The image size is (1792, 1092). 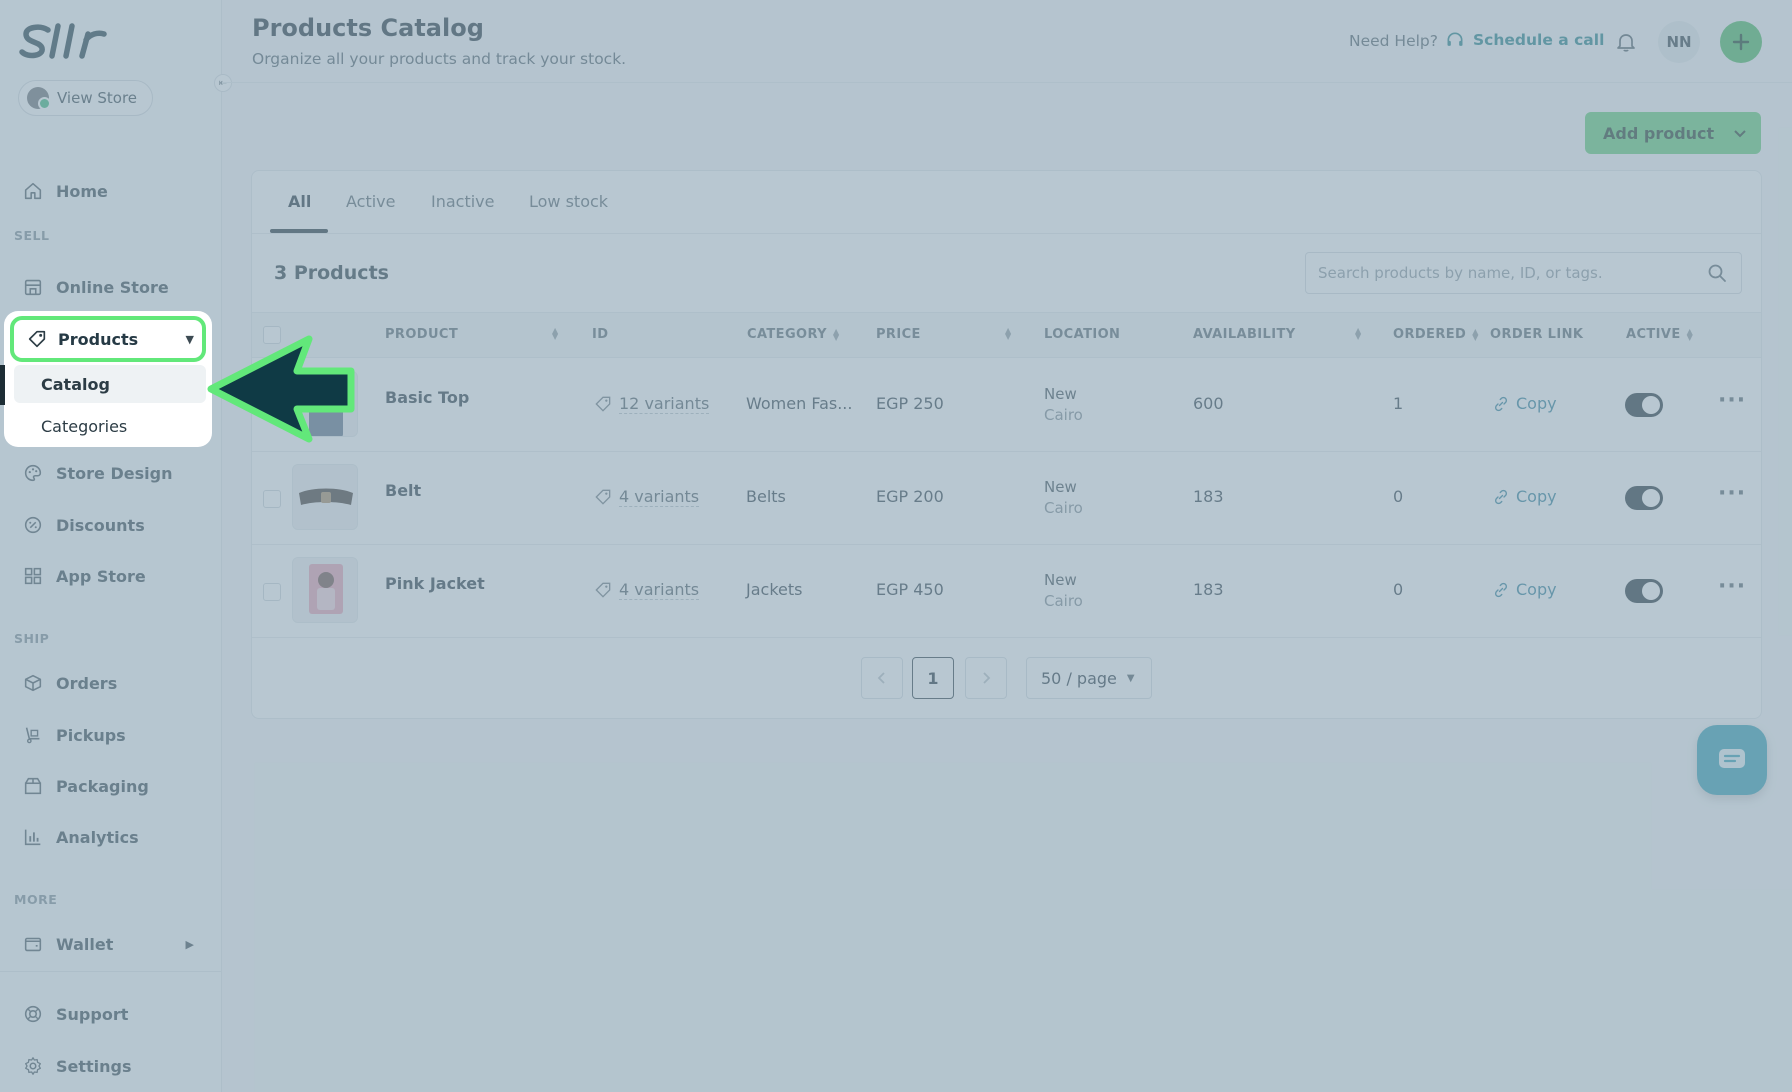 I want to click on plus-icon, so click(x=1741, y=42).